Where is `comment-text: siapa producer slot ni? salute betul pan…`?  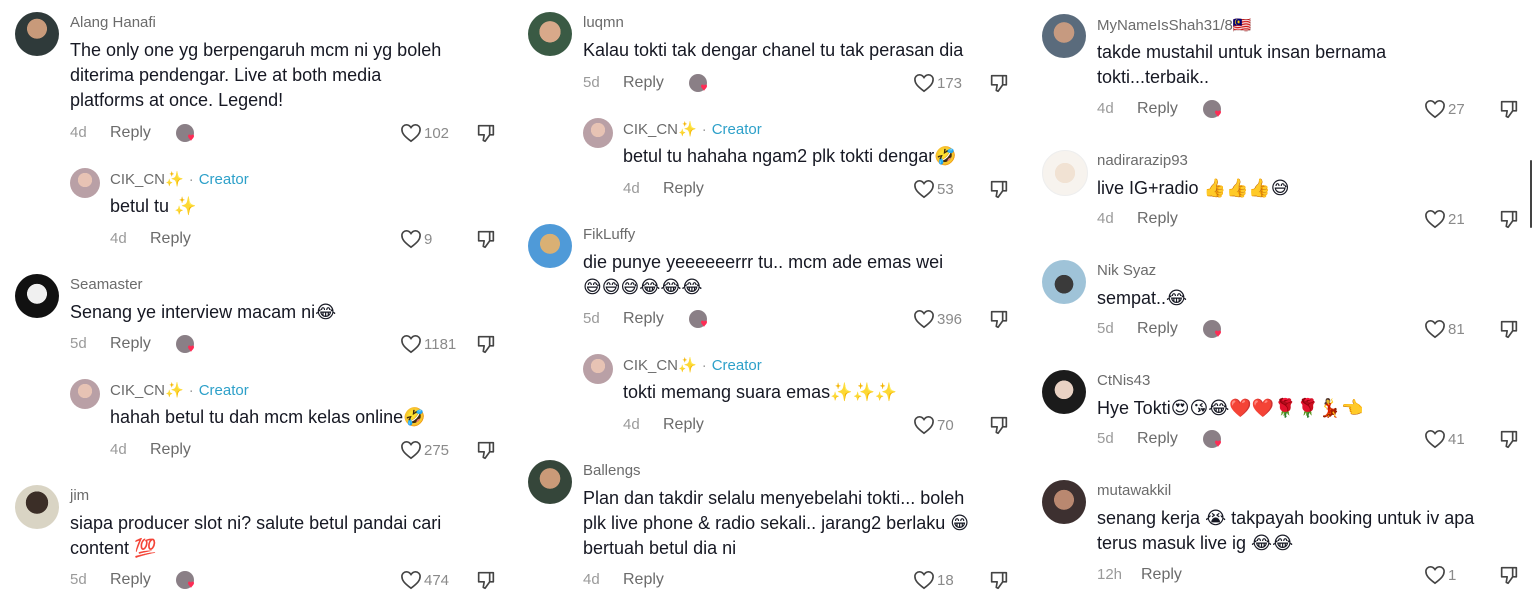 comment-text: siapa producer slot ni? salute betul pan… is located at coordinates (255, 536).